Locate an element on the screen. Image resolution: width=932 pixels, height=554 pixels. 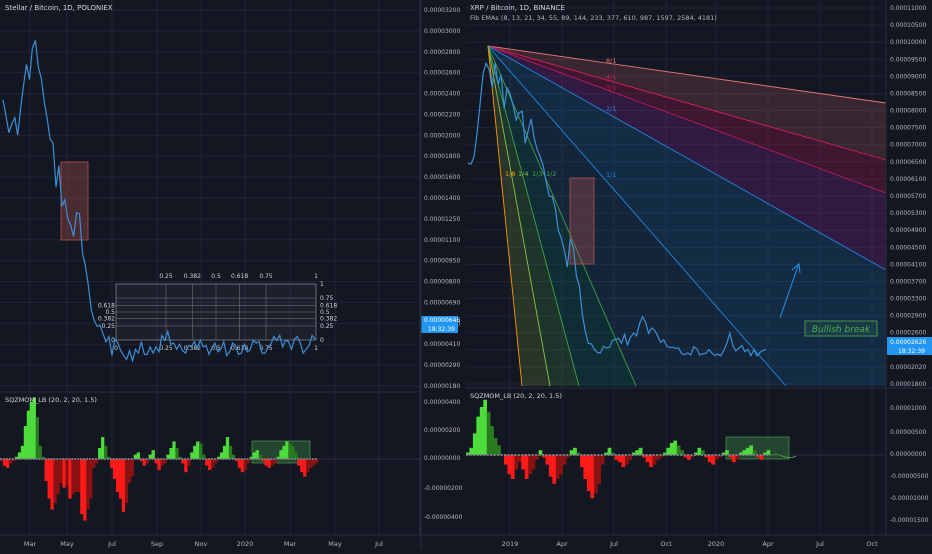
fib-right-label: 0.382 is located at coordinates (328, 319).